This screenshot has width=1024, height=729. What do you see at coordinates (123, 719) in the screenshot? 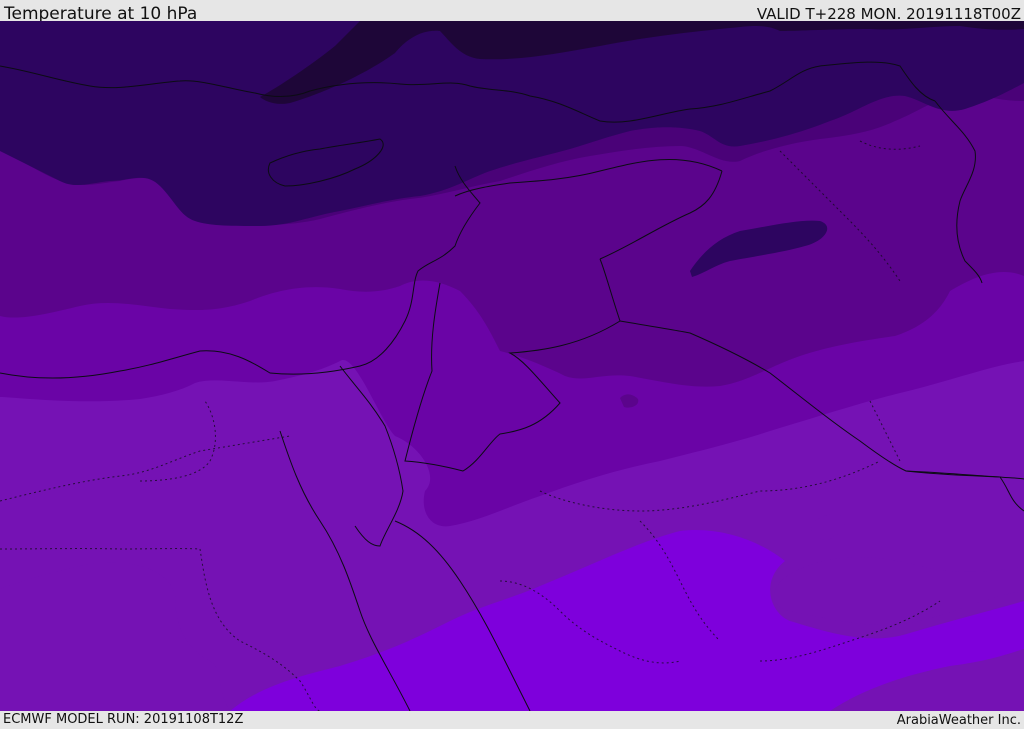
I see `model-run-label: ECMWF MODEL RUN: 20191108T12Z` at bounding box center [123, 719].